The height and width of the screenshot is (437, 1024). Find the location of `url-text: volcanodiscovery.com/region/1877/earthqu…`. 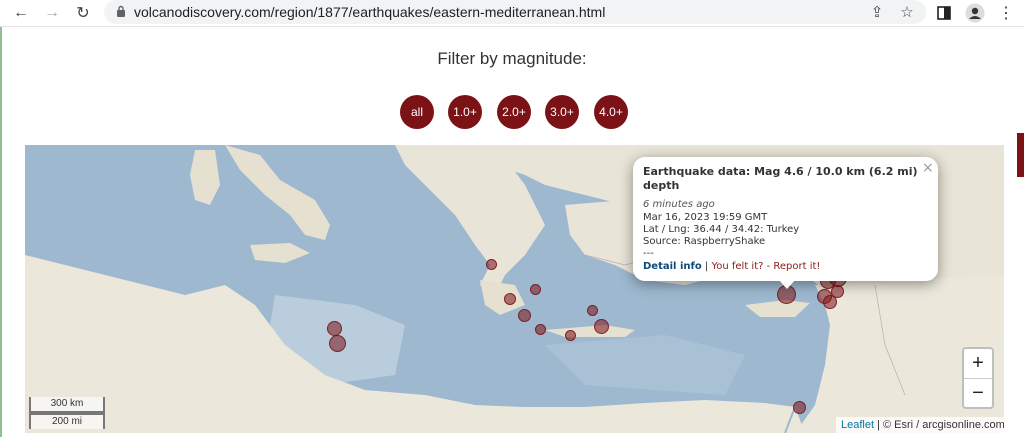

url-text: volcanodiscovery.com/region/1877/earthqu… is located at coordinates (370, 12).